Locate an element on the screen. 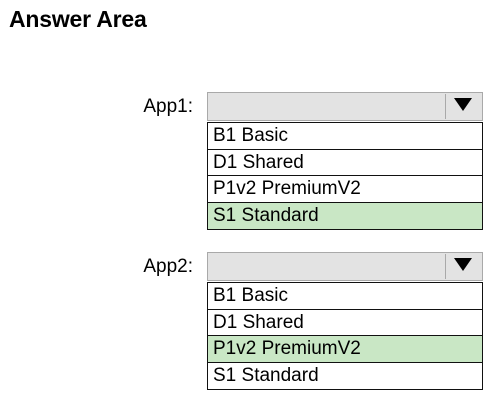 The height and width of the screenshot is (405, 495). app2-option-d1-shared: D1 Shared is located at coordinates (345, 323).